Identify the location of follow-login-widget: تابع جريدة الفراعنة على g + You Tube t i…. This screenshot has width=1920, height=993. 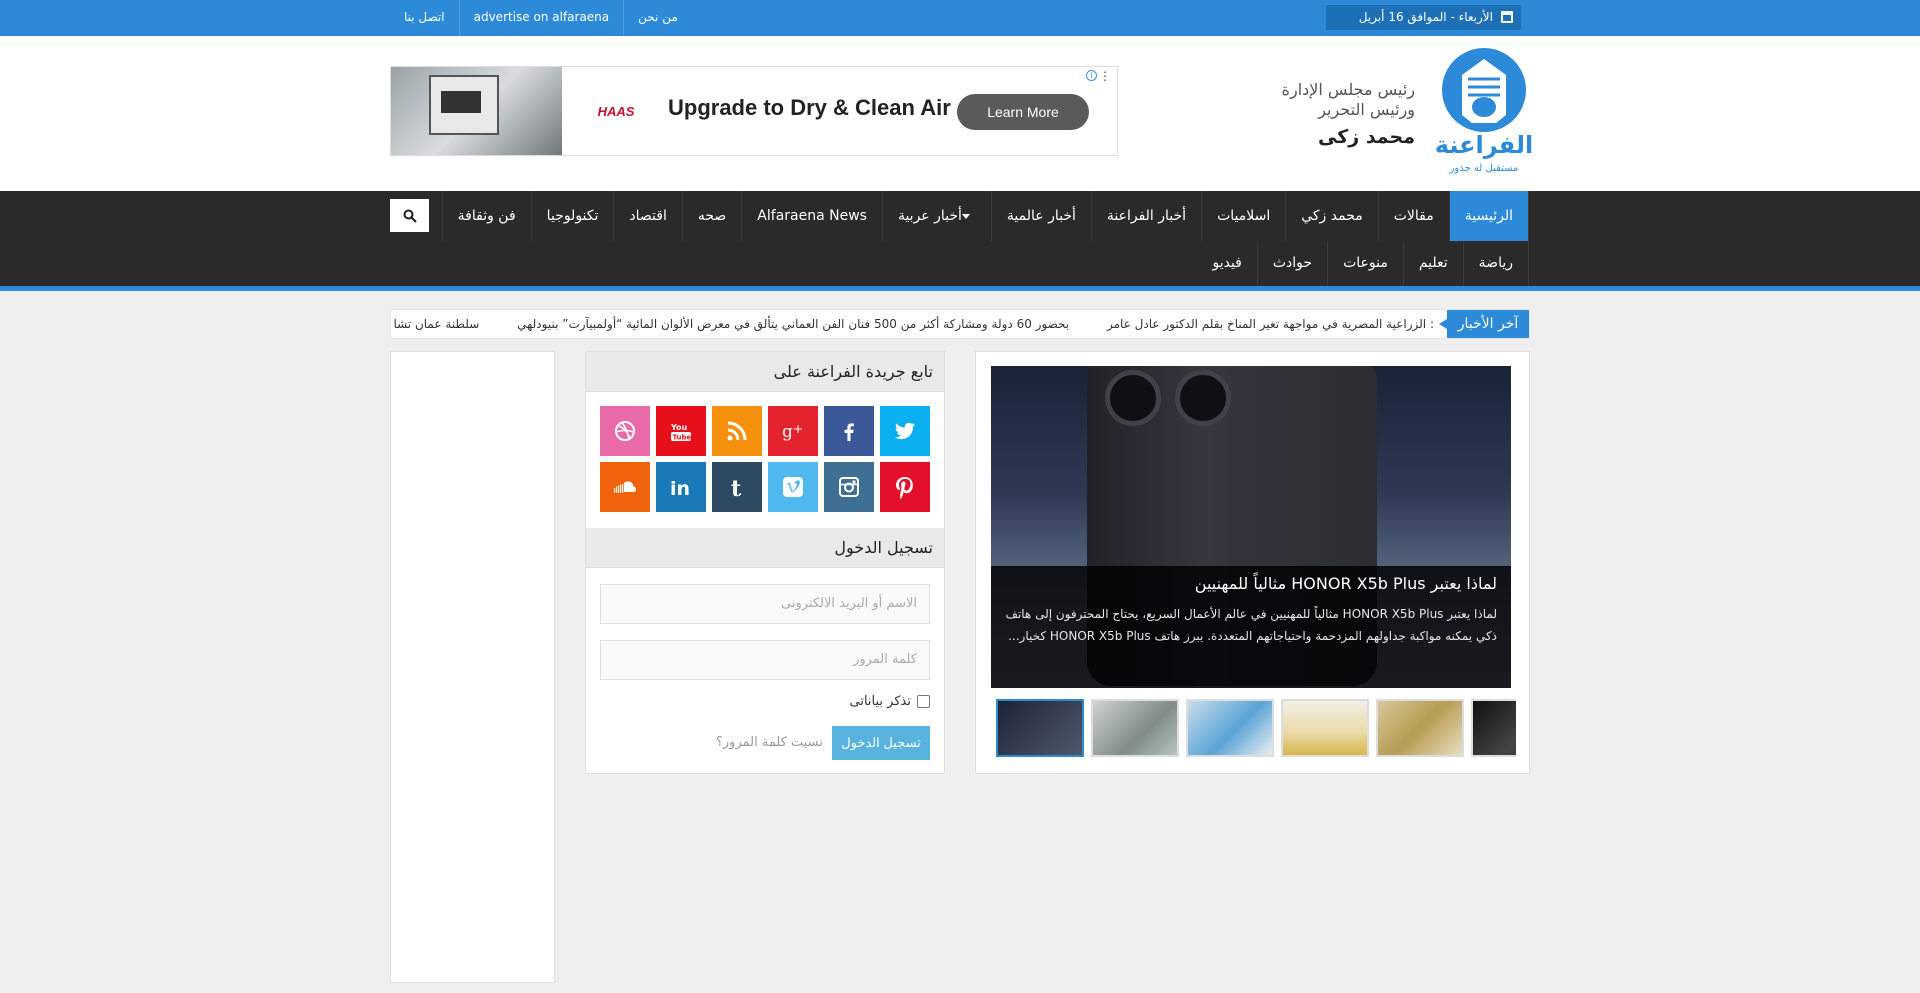
(765, 562).